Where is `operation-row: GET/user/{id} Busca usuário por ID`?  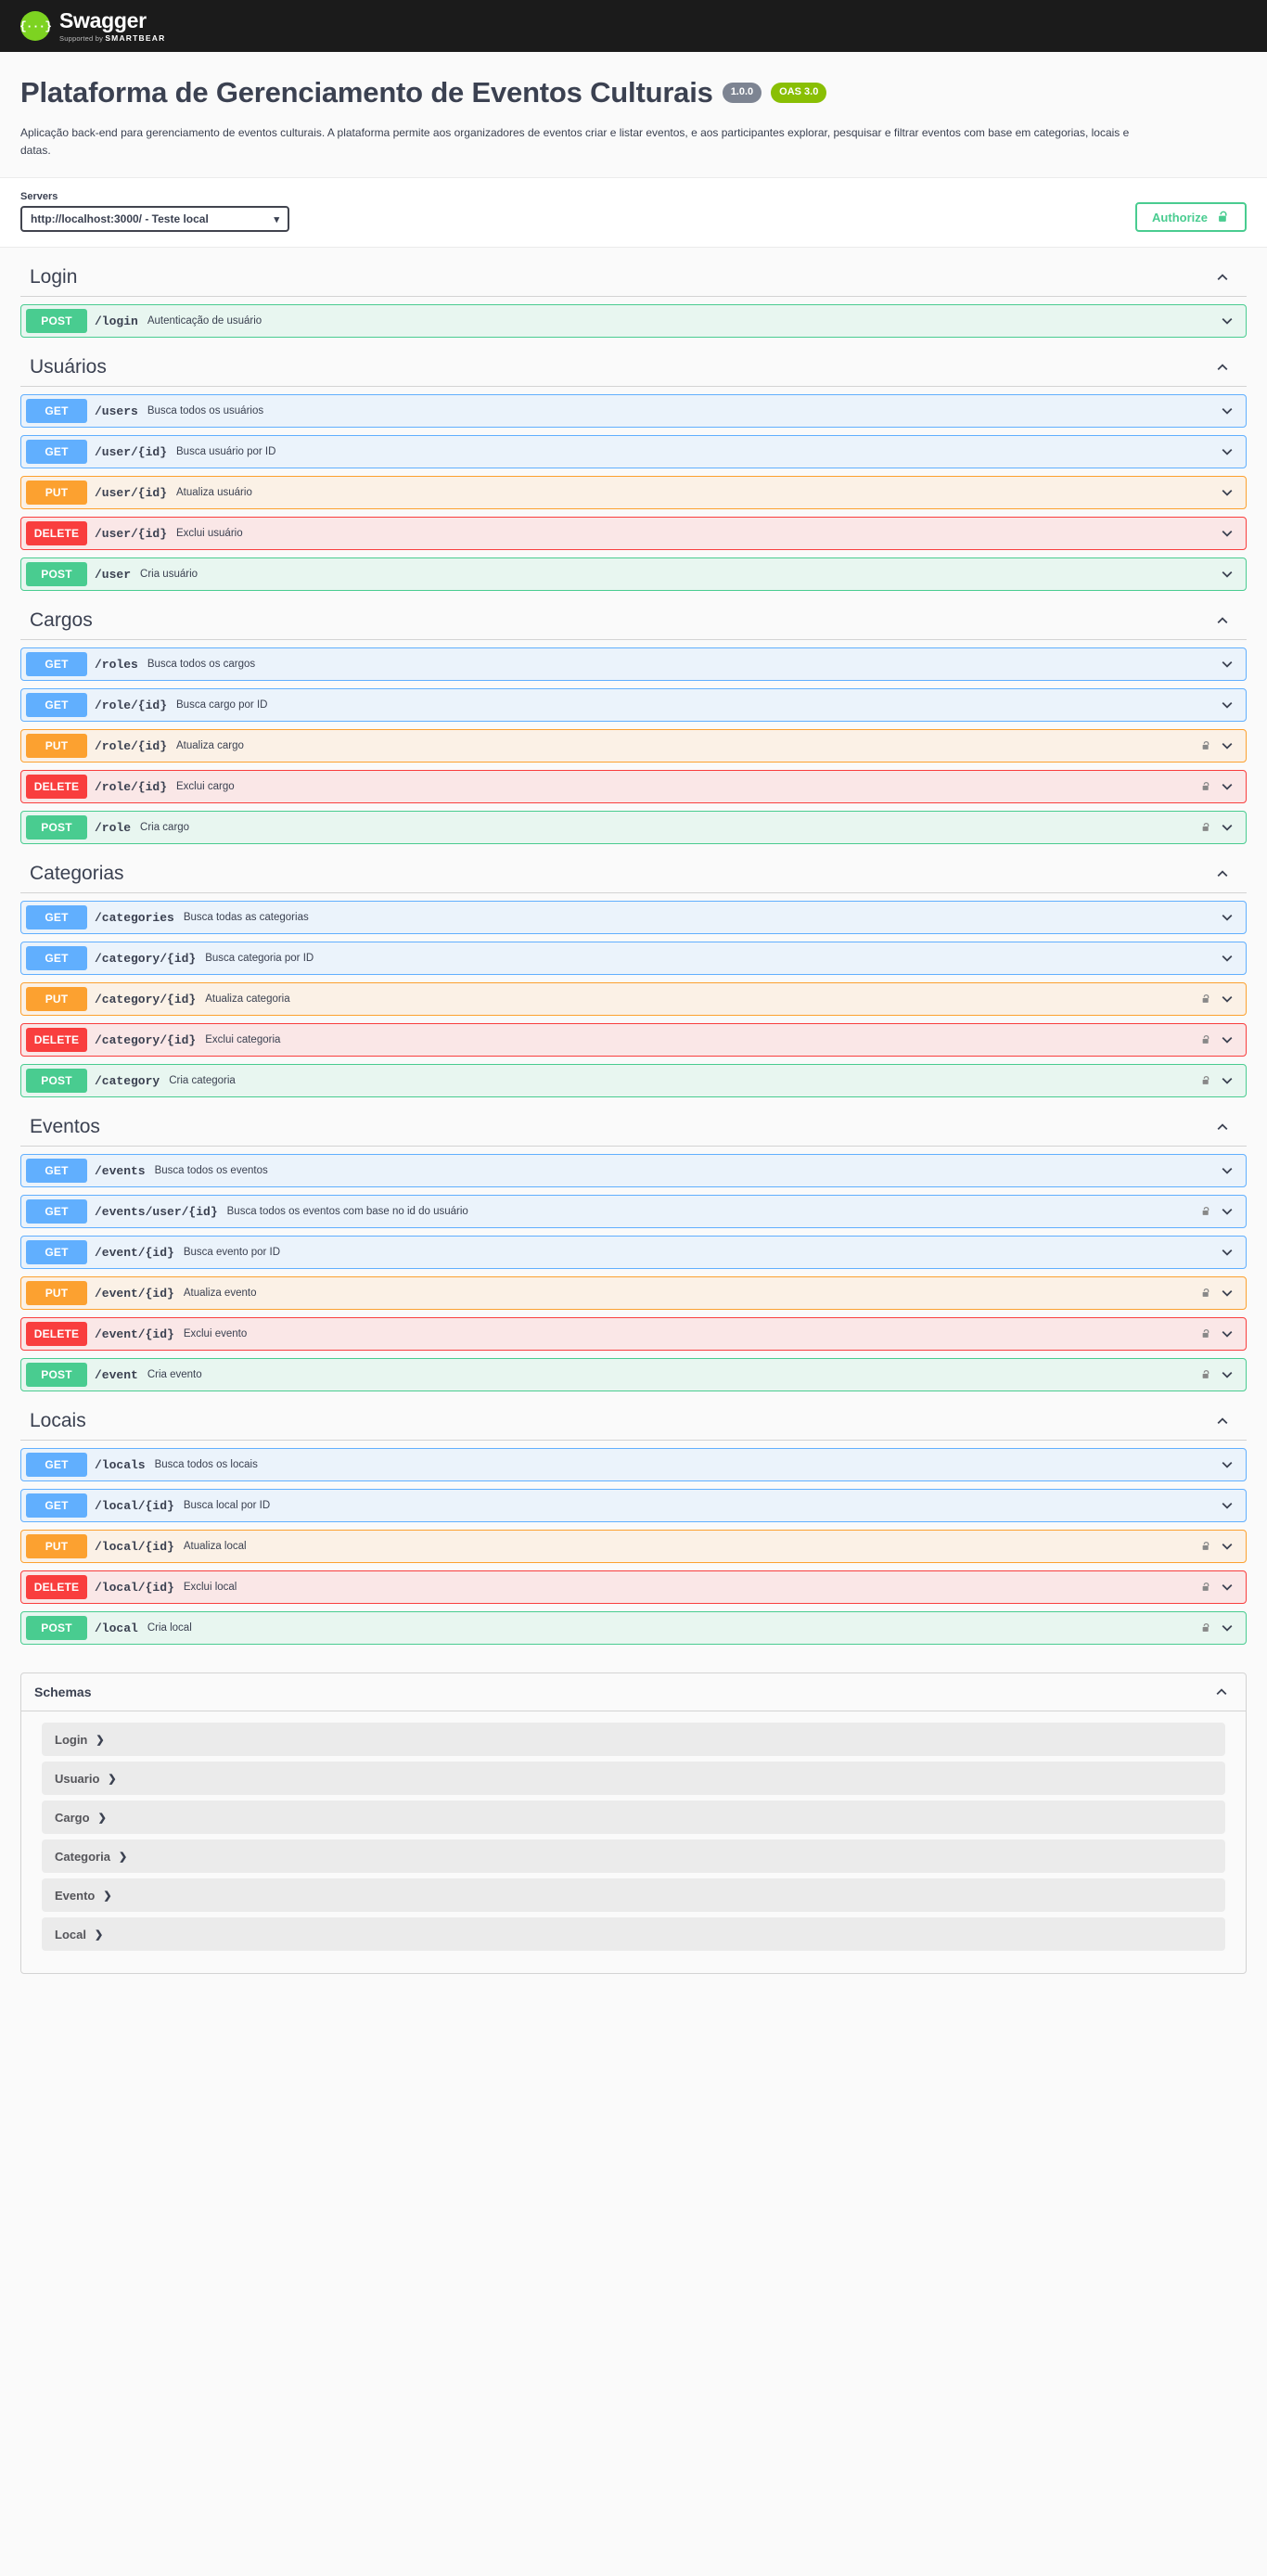 operation-row: GET/user/{id} Busca usuário por ID is located at coordinates (633, 452).